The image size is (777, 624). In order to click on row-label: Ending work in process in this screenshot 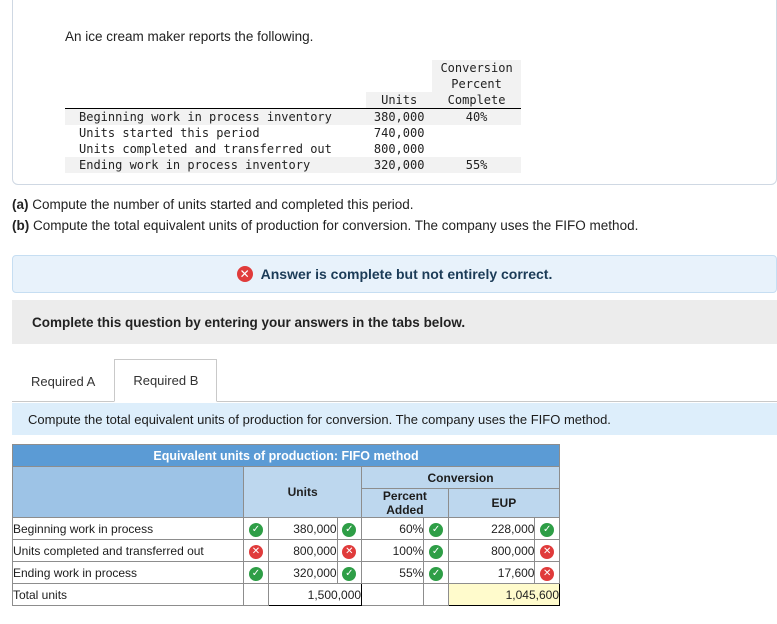, I will do `click(128, 572)`.